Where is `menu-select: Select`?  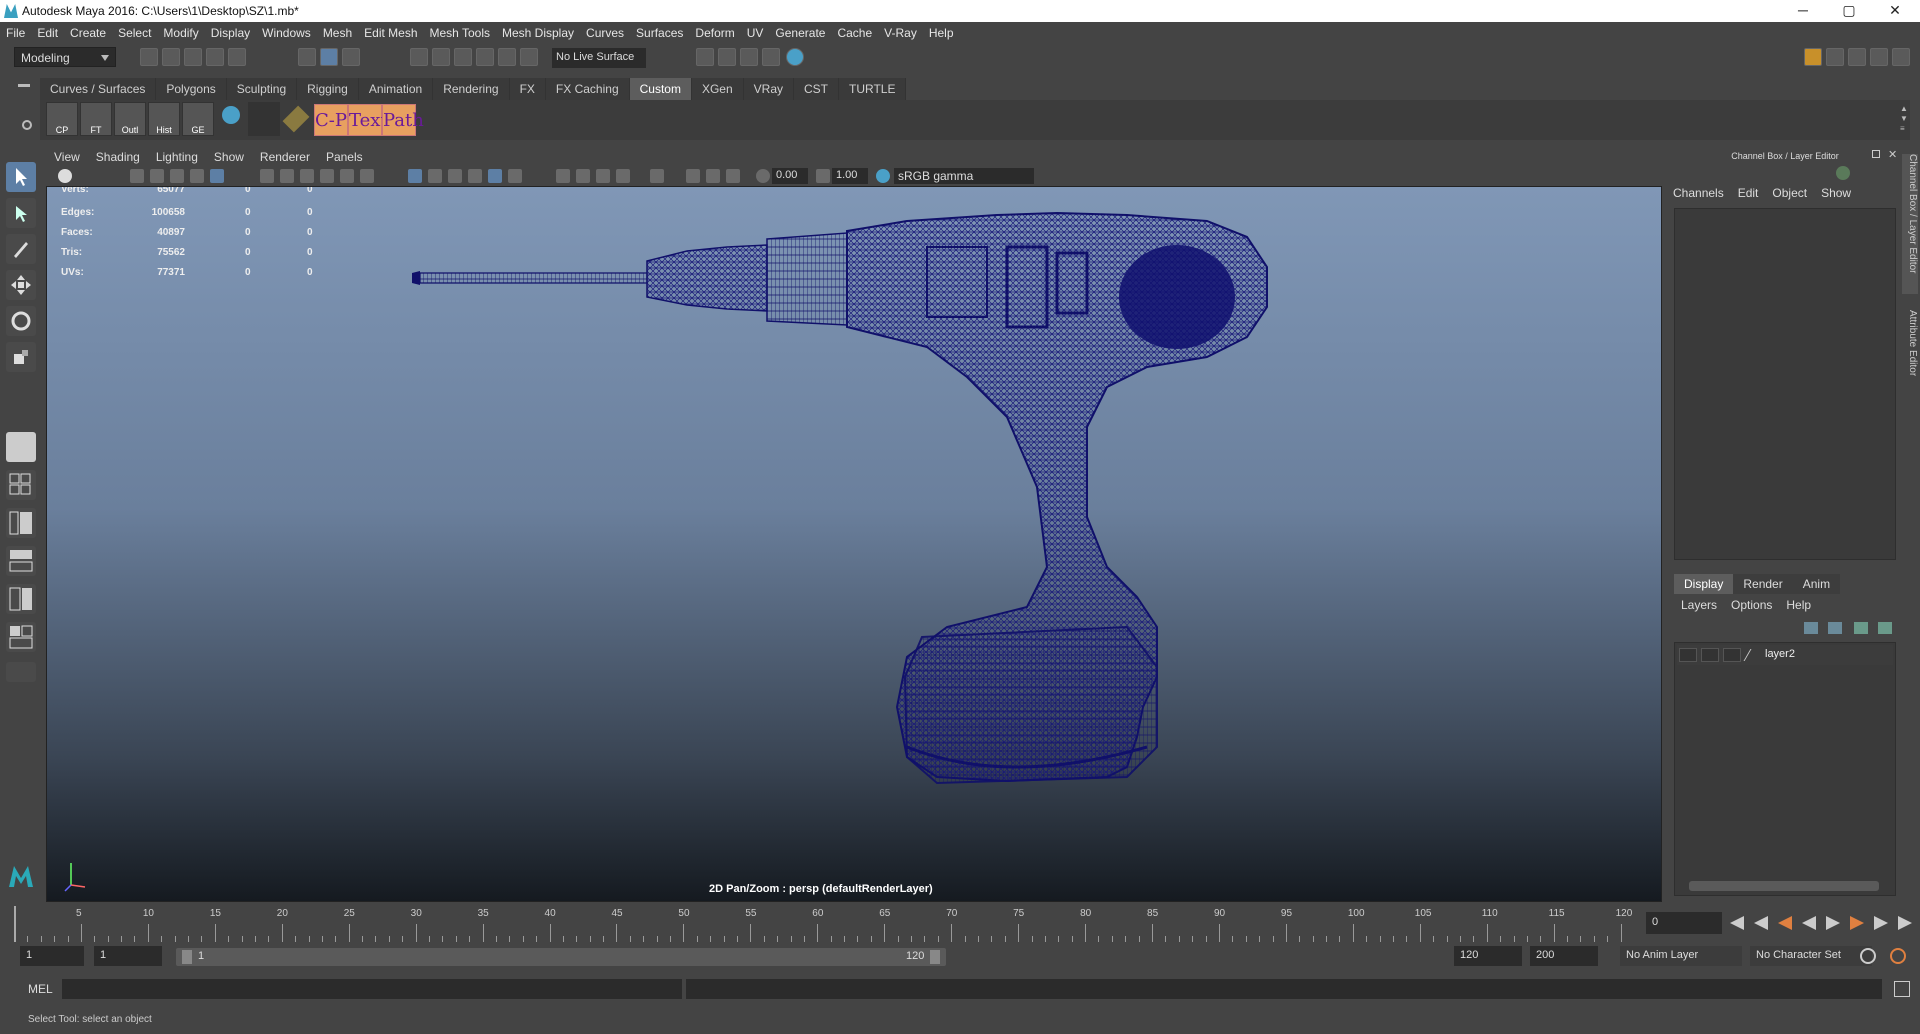 menu-select: Select is located at coordinates (134, 33).